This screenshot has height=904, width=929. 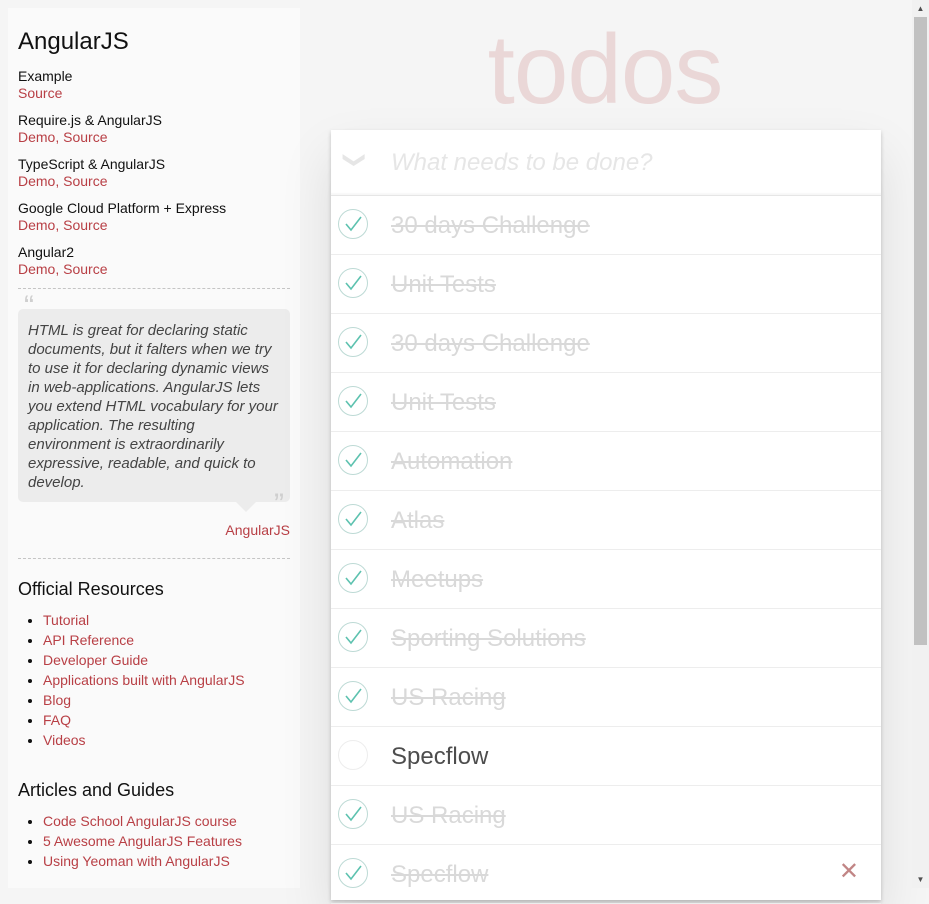 I want to click on article-item: Code School AngularJS course, so click(x=166, y=821).